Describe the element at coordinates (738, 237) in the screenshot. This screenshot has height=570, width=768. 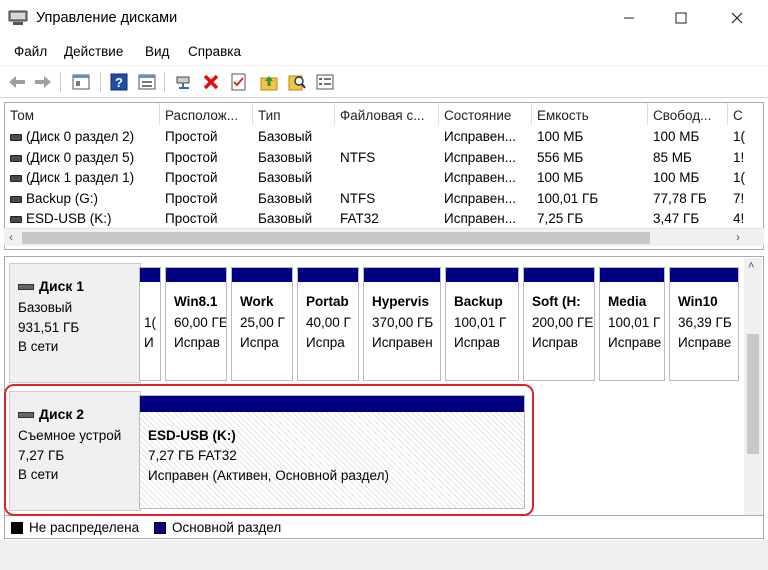
I see `scroll-right-icon: ›` at that location.